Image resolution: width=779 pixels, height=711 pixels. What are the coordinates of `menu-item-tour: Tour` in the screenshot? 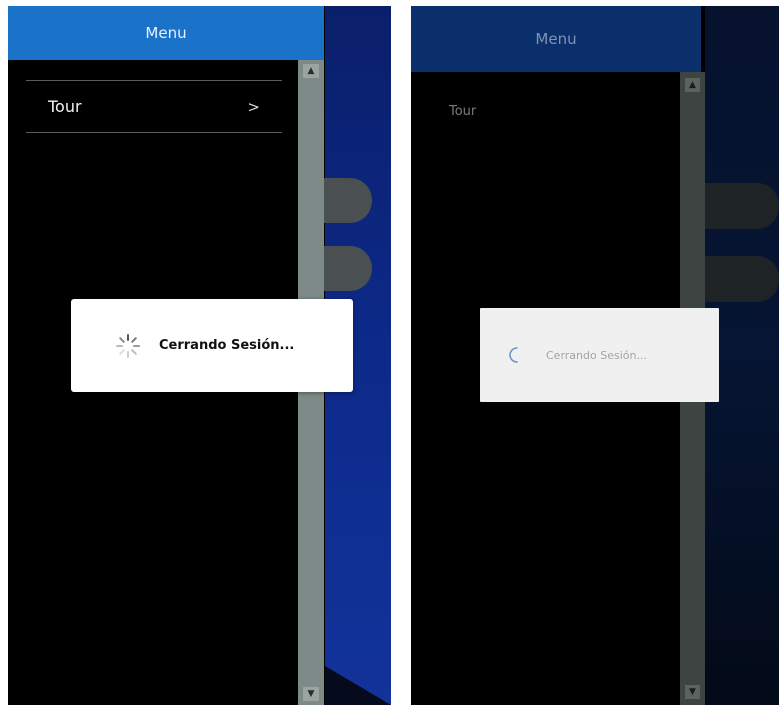 It's located at (462, 111).